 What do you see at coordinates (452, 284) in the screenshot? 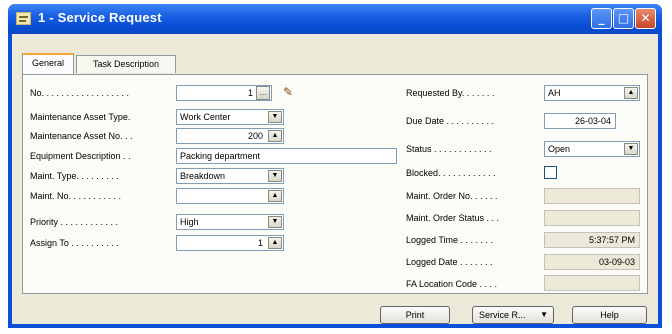
I see `fa-location-code-label: FA Location Code . . . .` at bounding box center [452, 284].